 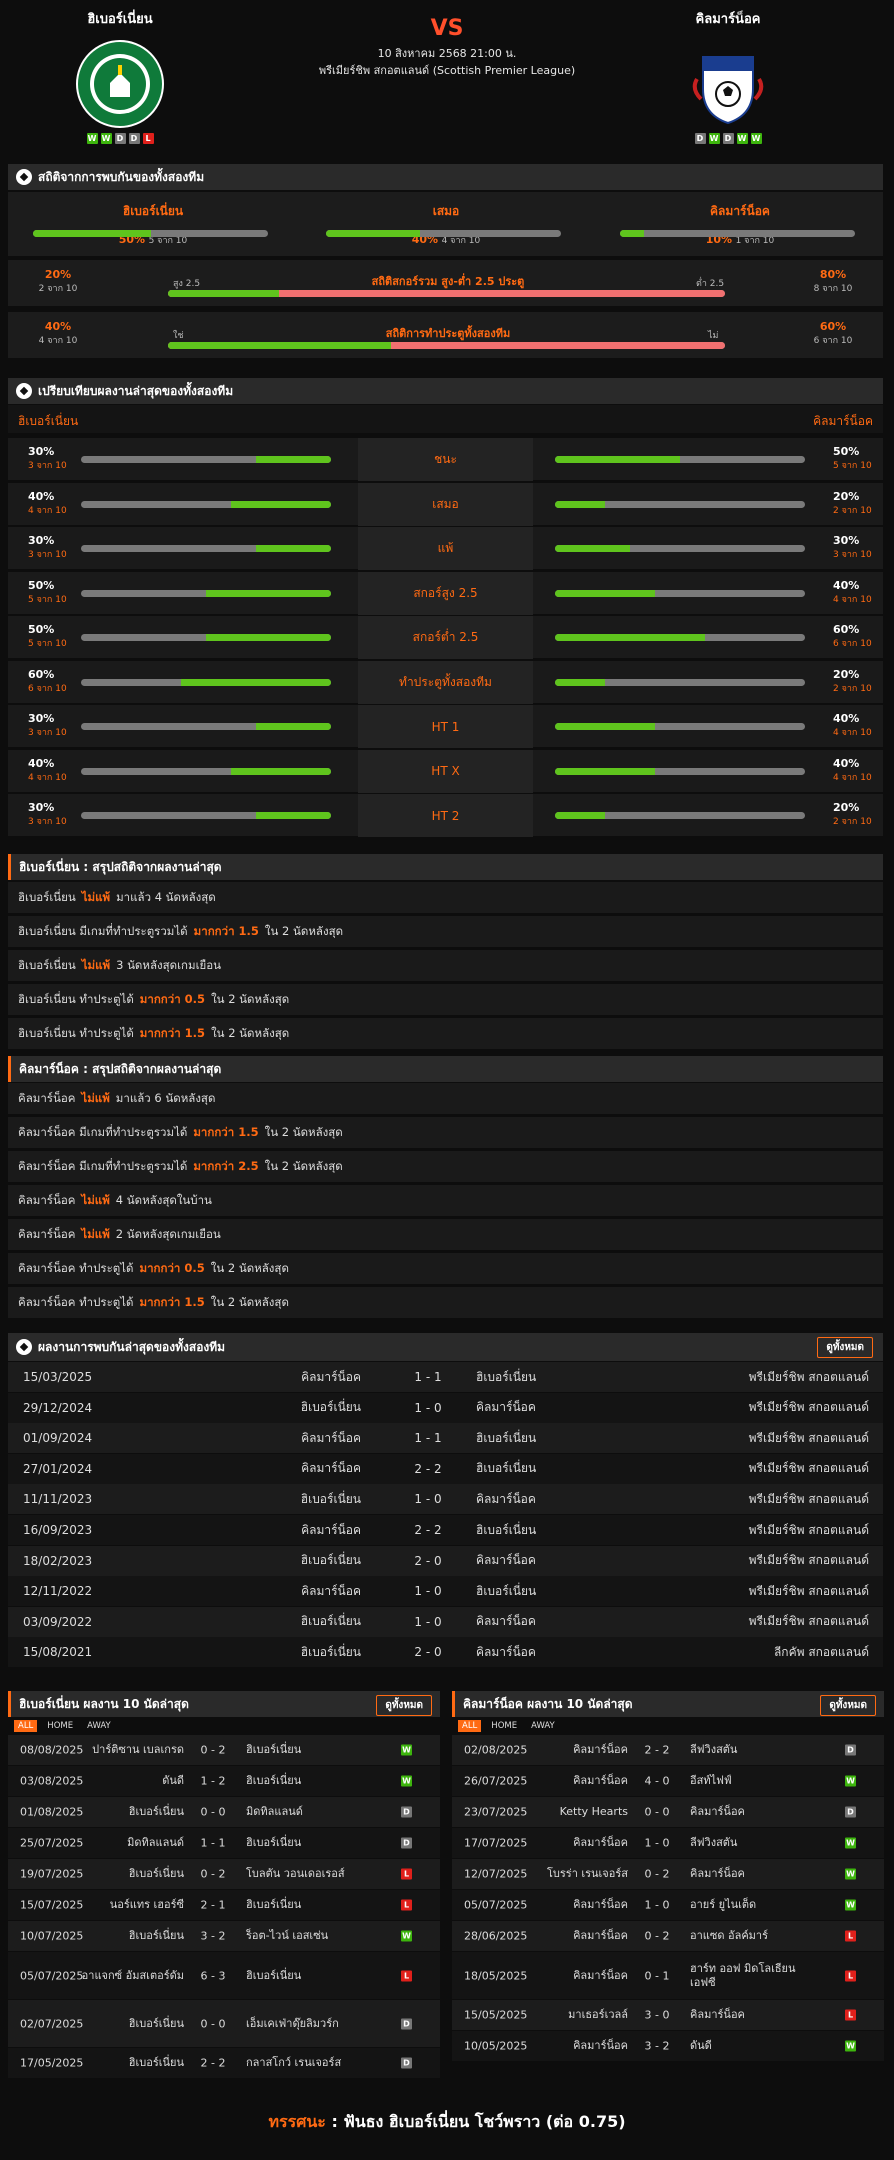 I want to click on home-tabs: ALL HOME AWAY, so click(x=224, y=1726).